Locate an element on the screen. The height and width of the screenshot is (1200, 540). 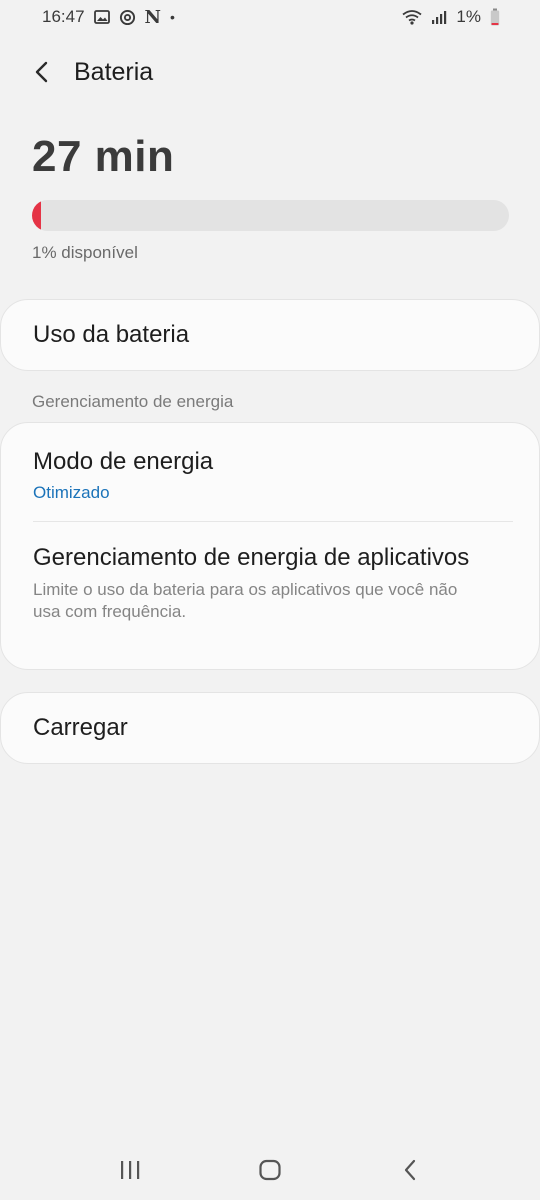
power-mode-value: Otimizado is located at coordinates (71, 492).